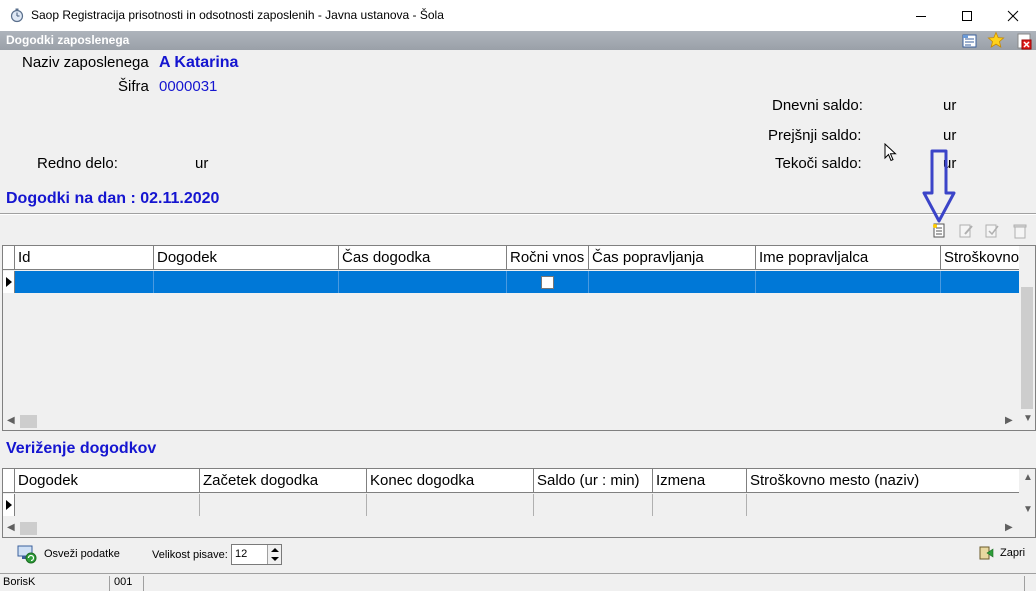 The image size is (1036, 591). What do you see at coordinates (82, 554) in the screenshot?
I see `refresh-label: Osveži podatke` at bounding box center [82, 554].